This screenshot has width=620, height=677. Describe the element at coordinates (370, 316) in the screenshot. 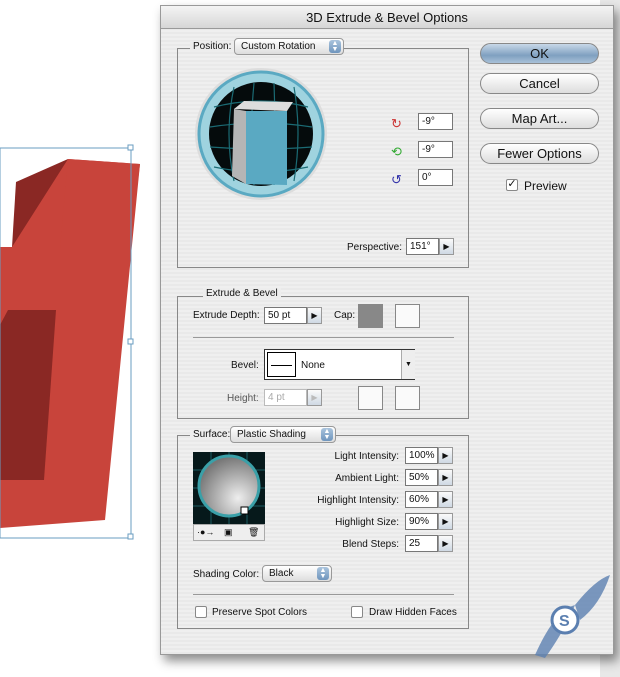

I see `cap-on-button` at that location.